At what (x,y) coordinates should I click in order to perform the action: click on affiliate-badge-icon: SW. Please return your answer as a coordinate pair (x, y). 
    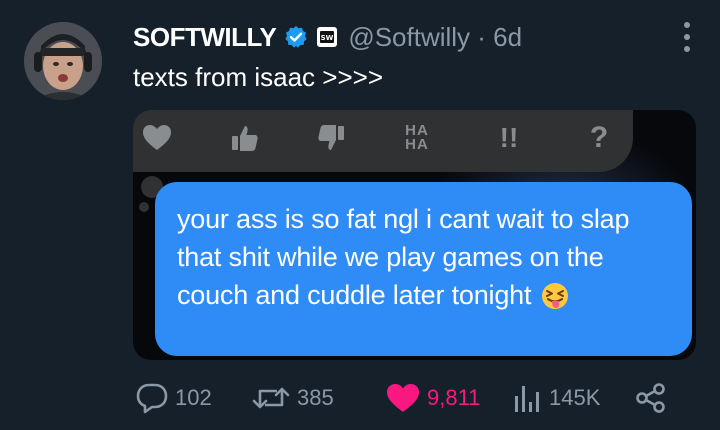
    Looking at the image, I should click on (327, 37).